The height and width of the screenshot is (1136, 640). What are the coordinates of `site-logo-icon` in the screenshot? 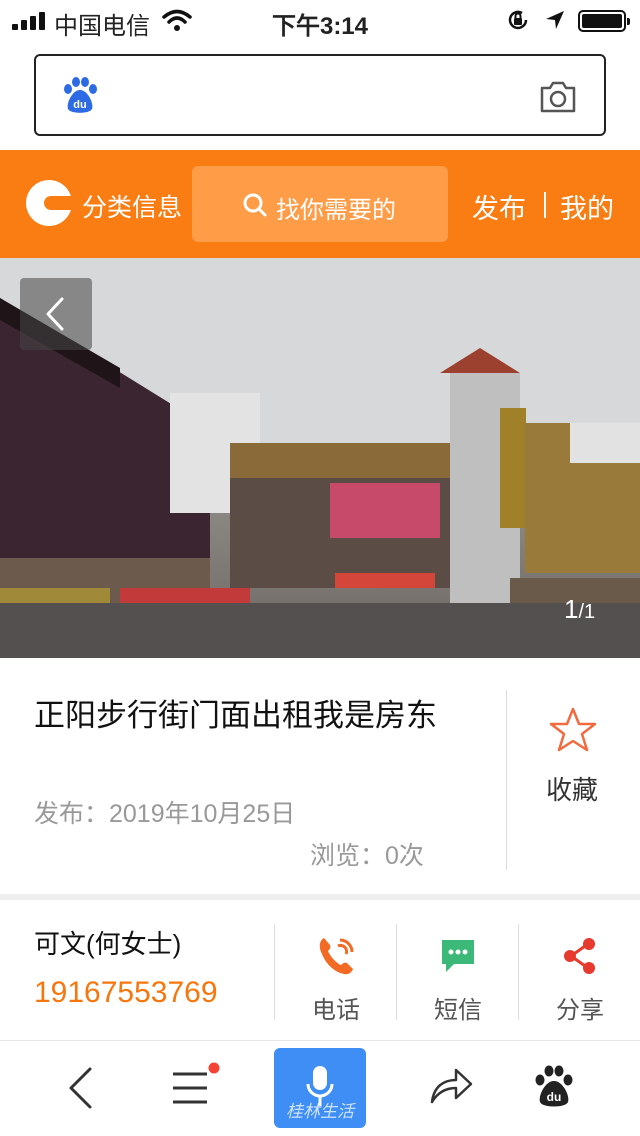 It's located at (50, 203).